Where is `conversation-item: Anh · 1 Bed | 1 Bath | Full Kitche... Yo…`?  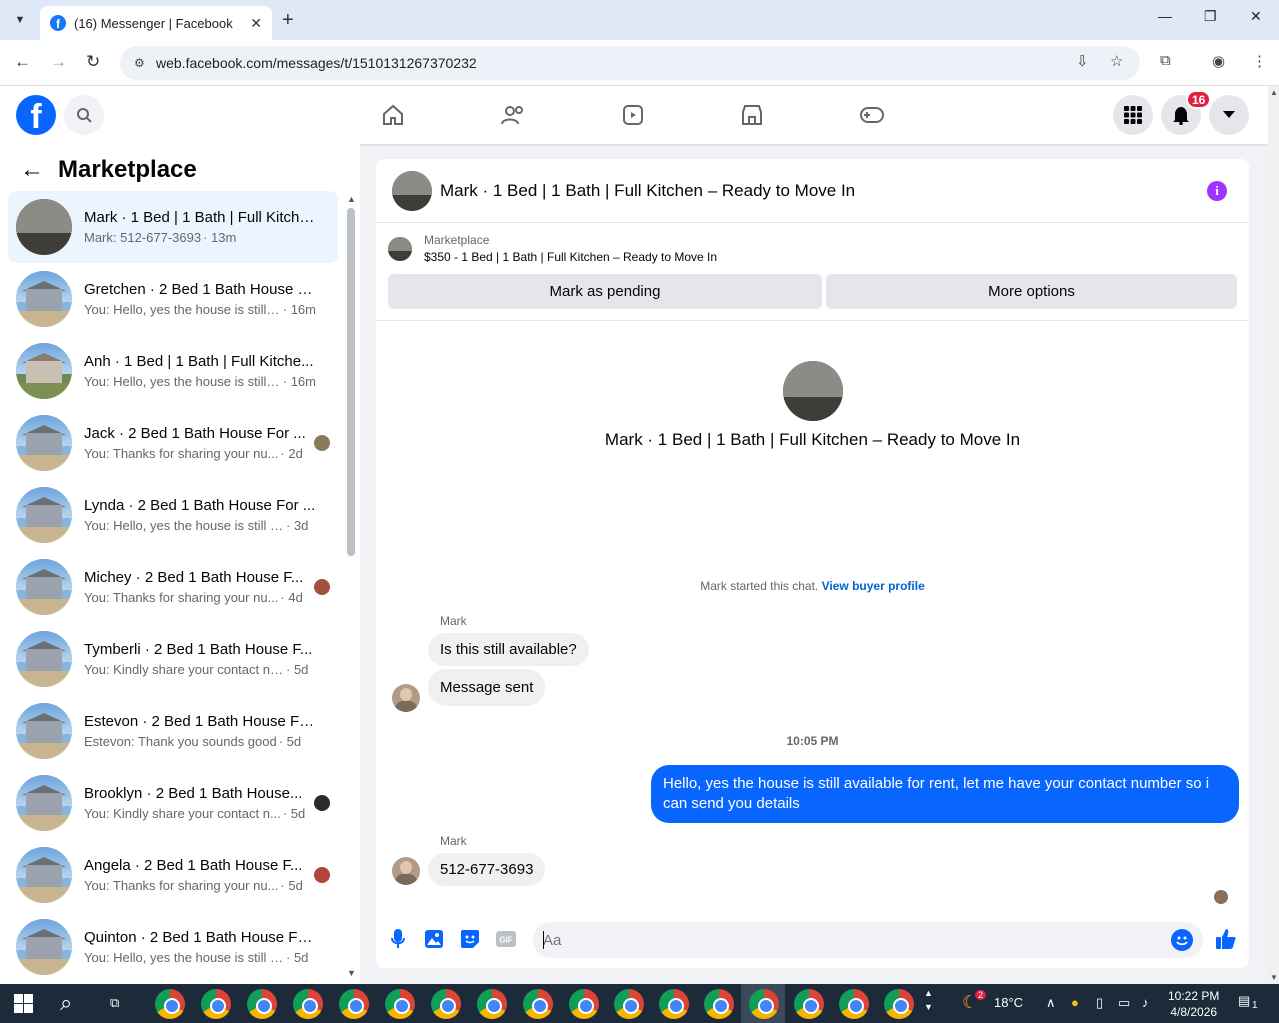
conversation-item: Anh · 1 Bed | 1 Bath | Full Kitche... Yo… is located at coordinates (173, 371).